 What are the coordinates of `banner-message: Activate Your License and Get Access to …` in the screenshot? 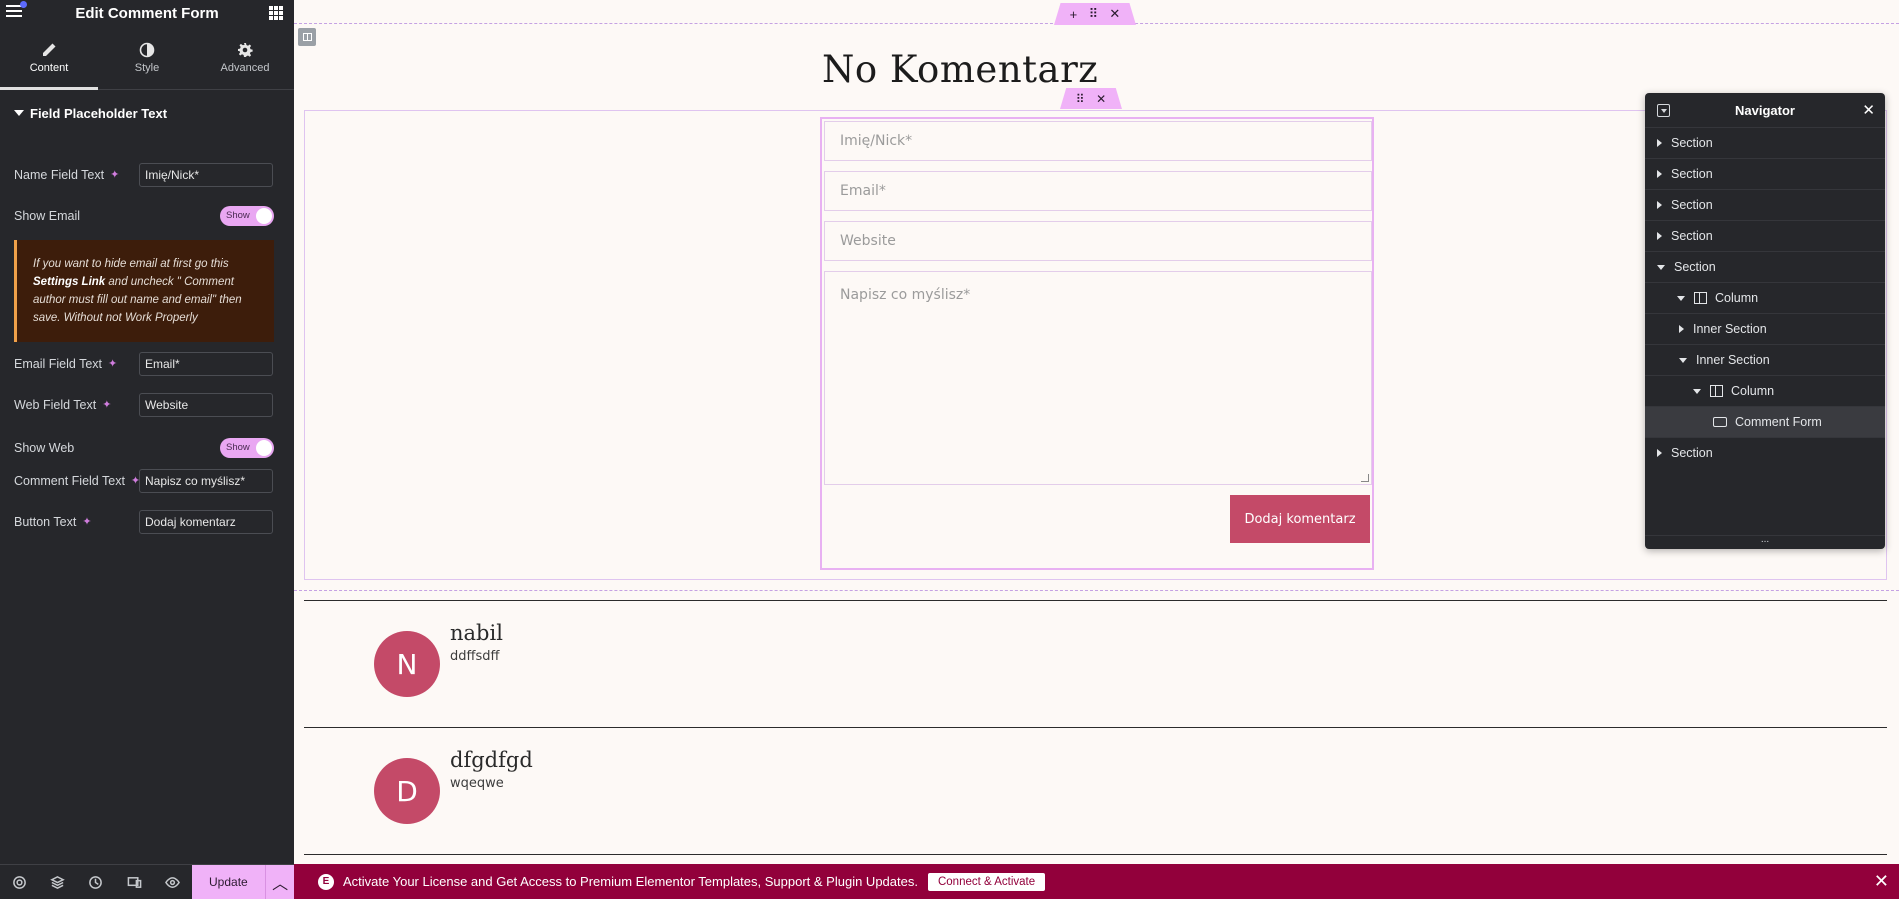 It's located at (630, 881).